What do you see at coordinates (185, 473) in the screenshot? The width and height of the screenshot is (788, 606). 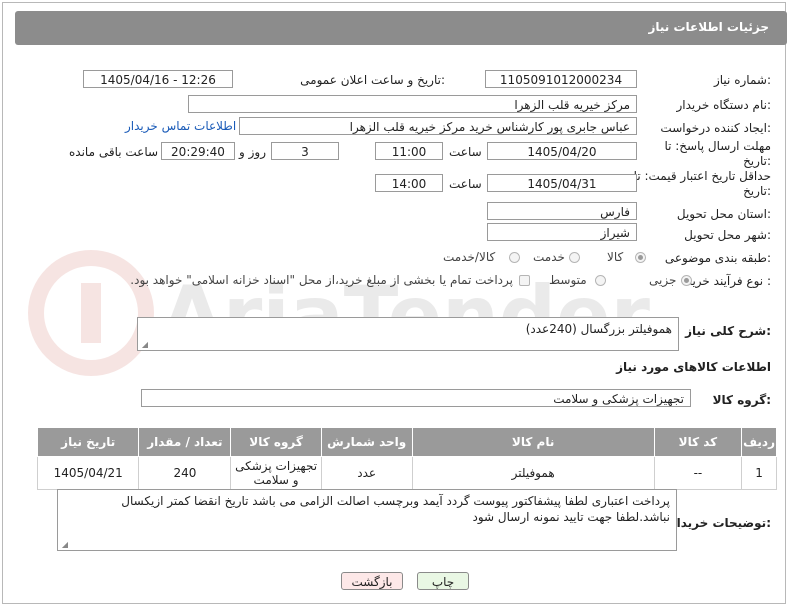 I see `cell-quantity: 240` at bounding box center [185, 473].